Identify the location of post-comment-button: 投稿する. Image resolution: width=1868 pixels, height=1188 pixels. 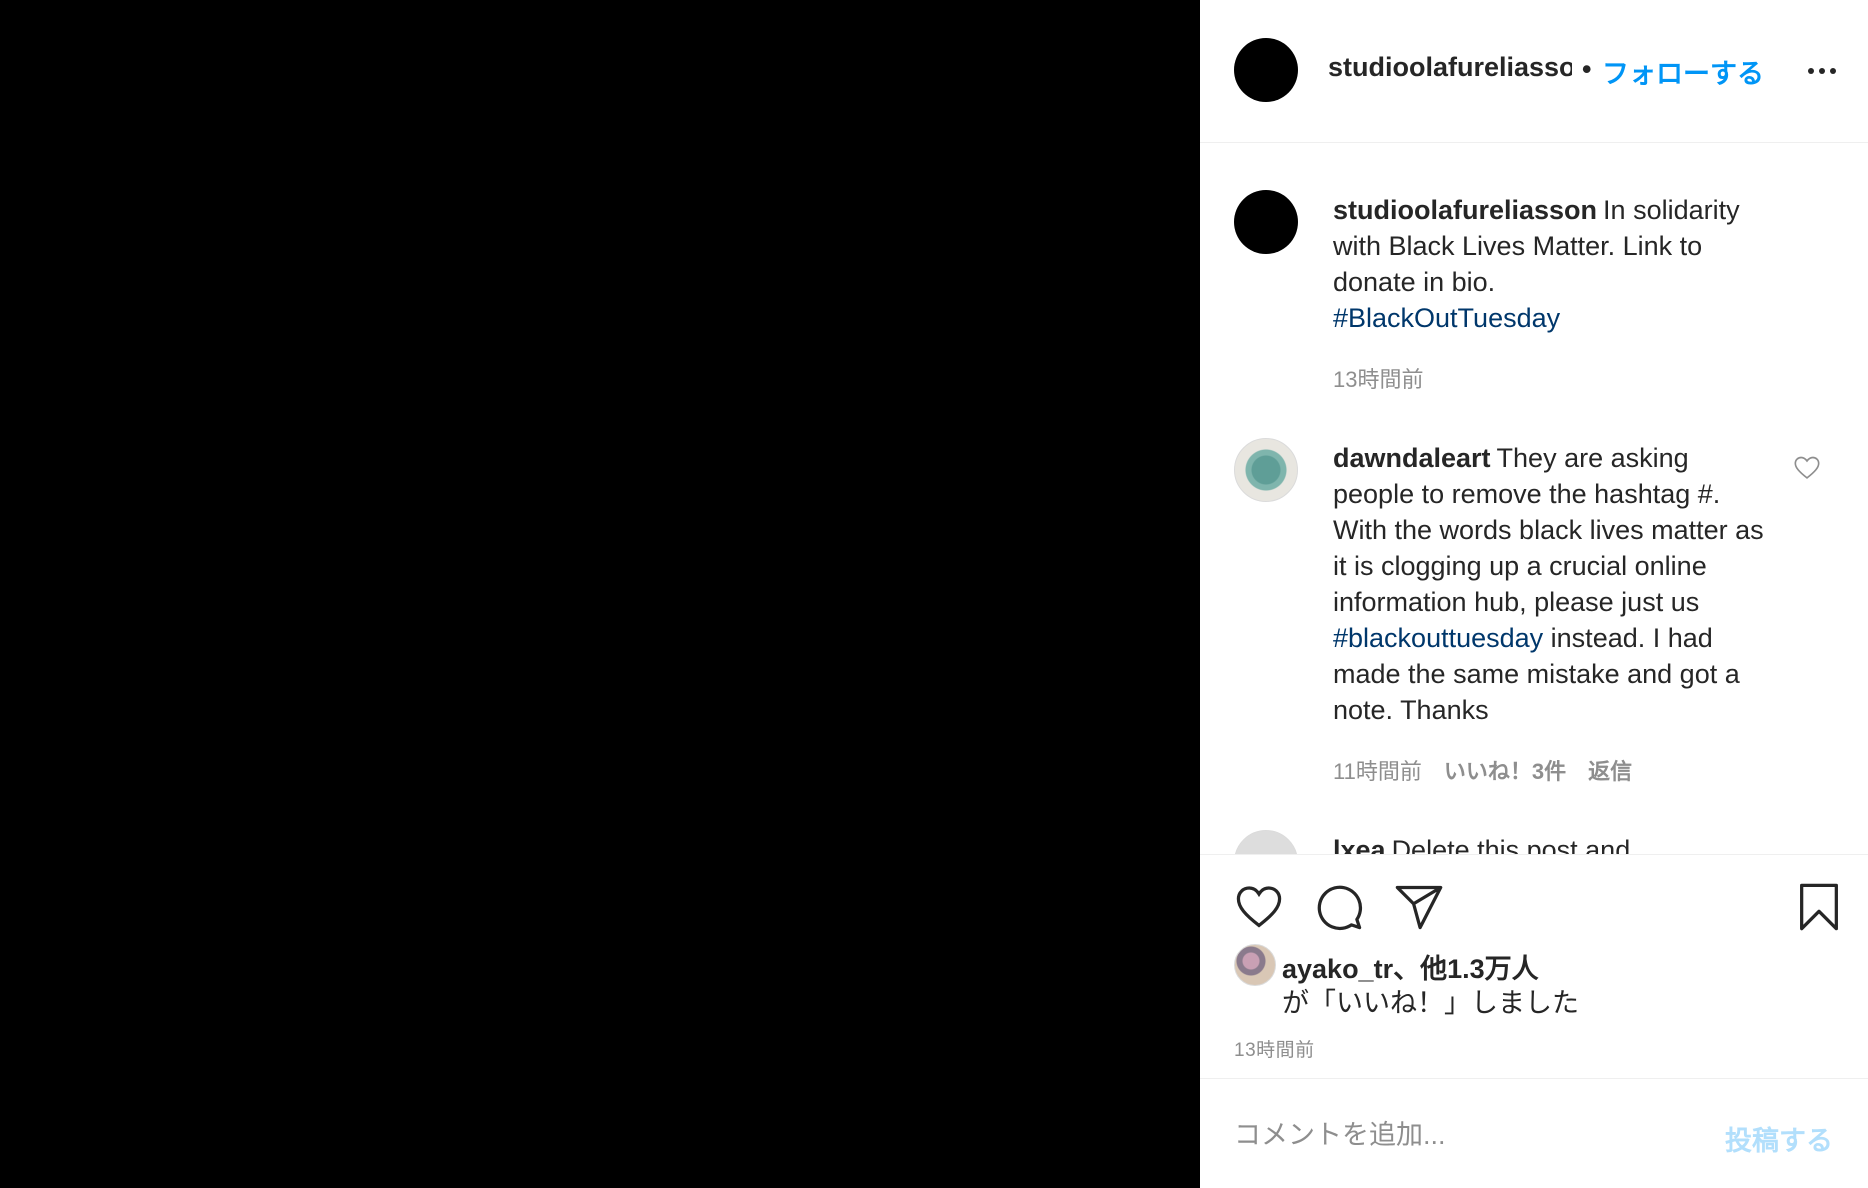
(1779, 1138).